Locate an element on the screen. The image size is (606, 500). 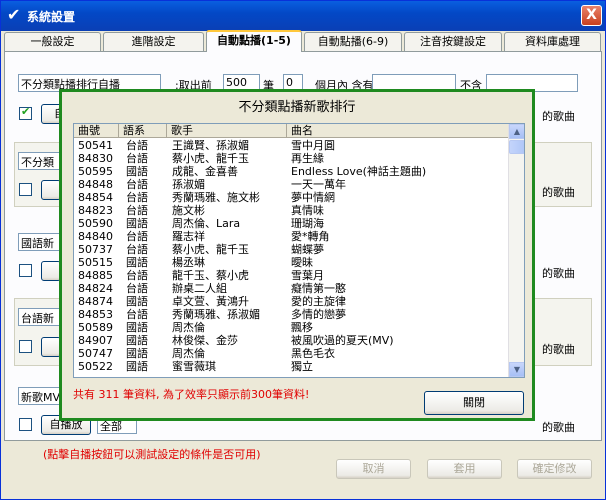
table-row: 50590 國語 周杰倫、Lara 珊瑚海 is located at coordinates (291, 223).